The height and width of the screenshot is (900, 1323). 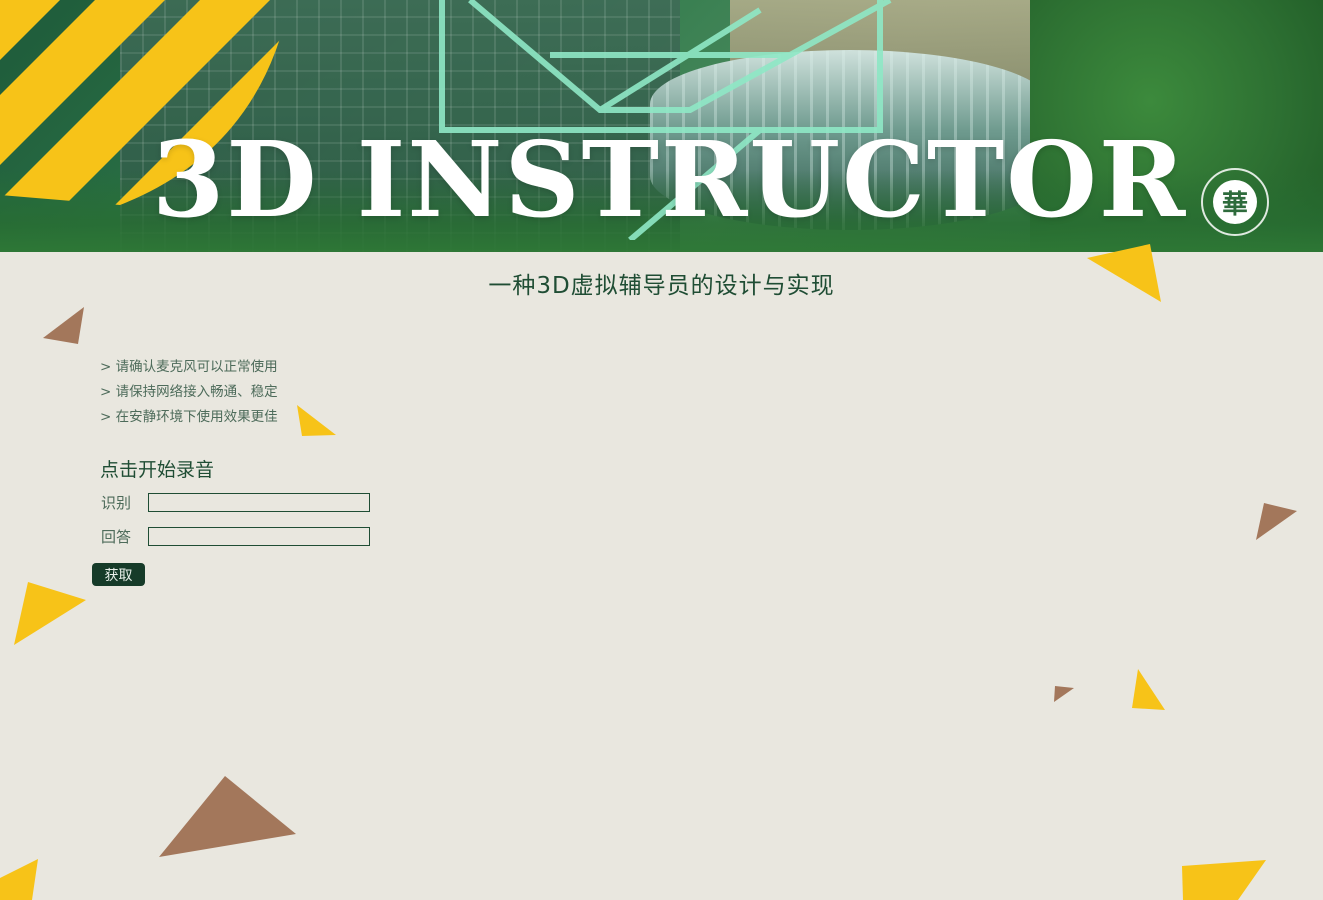 I want to click on tip-environment: > 在安静环境下使用效果更佳, so click(x=189, y=417).